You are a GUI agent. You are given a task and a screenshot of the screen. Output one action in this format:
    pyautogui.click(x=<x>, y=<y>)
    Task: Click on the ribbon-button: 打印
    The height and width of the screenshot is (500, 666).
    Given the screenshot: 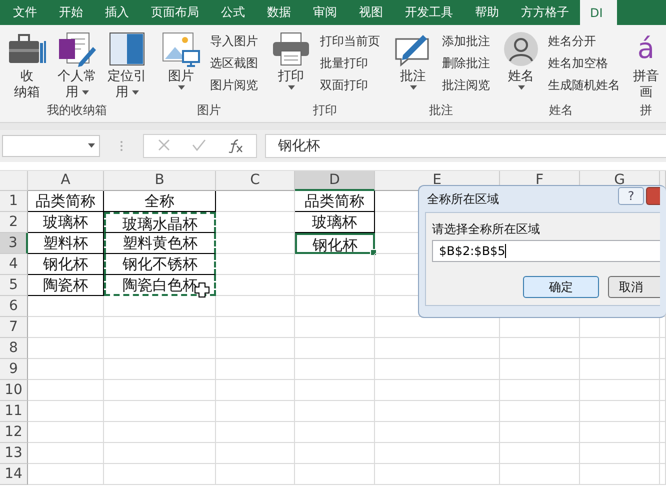 What is the action you would take?
    pyautogui.click(x=291, y=66)
    